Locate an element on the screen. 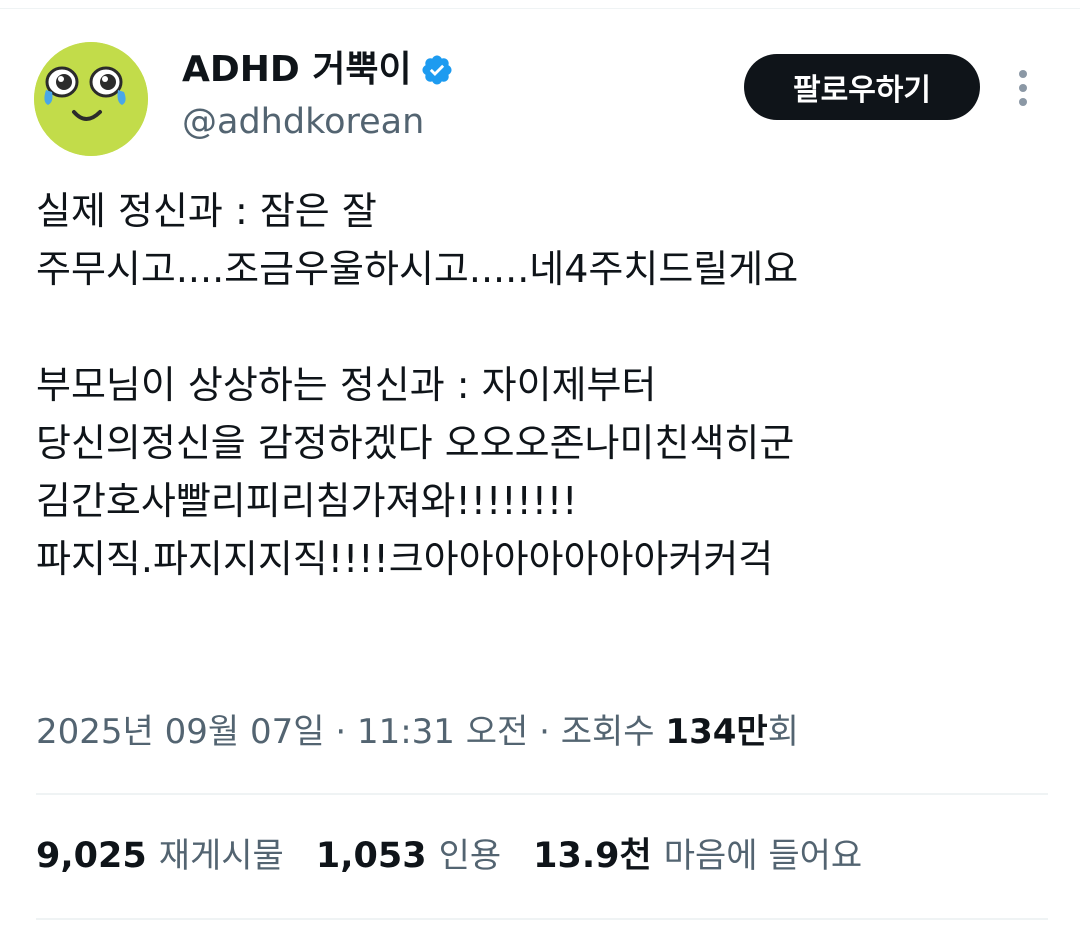 Image resolution: width=1080 pixels, height=927 pixels. tweet-date: 2025년 09월 07일 is located at coordinates (180, 732).